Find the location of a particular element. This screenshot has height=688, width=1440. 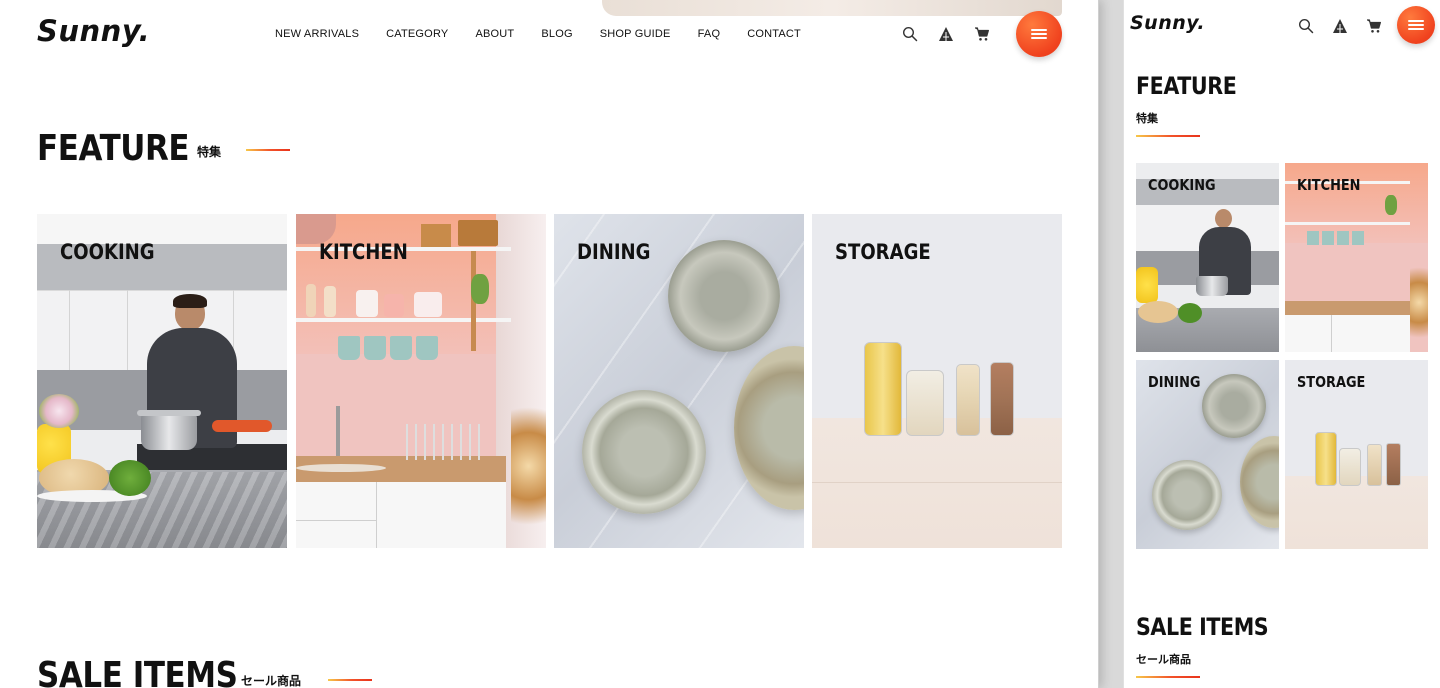

nav-item-category: CATEGORY is located at coordinates (417, 34).